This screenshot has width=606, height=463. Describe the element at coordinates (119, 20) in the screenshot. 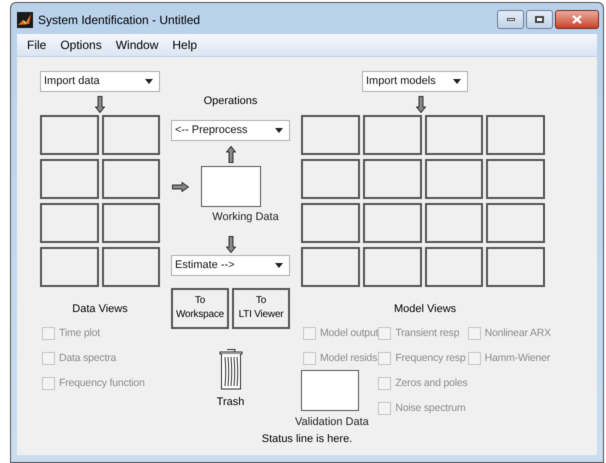

I see `window-title: System Identification - Untitled` at that location.